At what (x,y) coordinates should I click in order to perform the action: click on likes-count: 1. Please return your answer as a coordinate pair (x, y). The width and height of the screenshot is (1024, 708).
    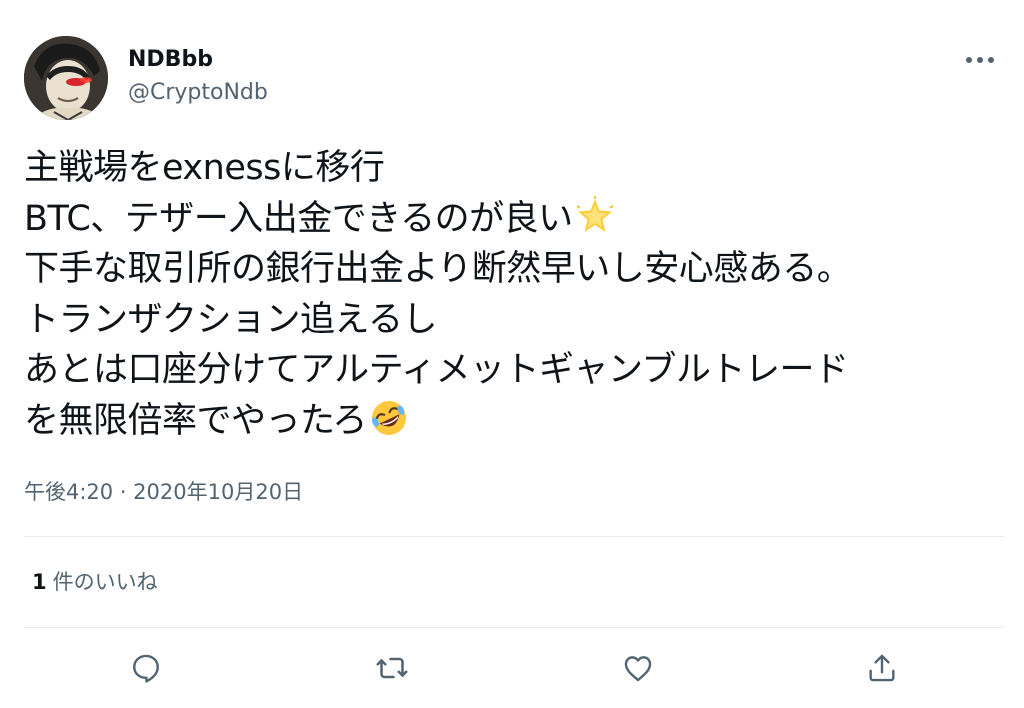
    Looking at the image, I should click on (39, 582).